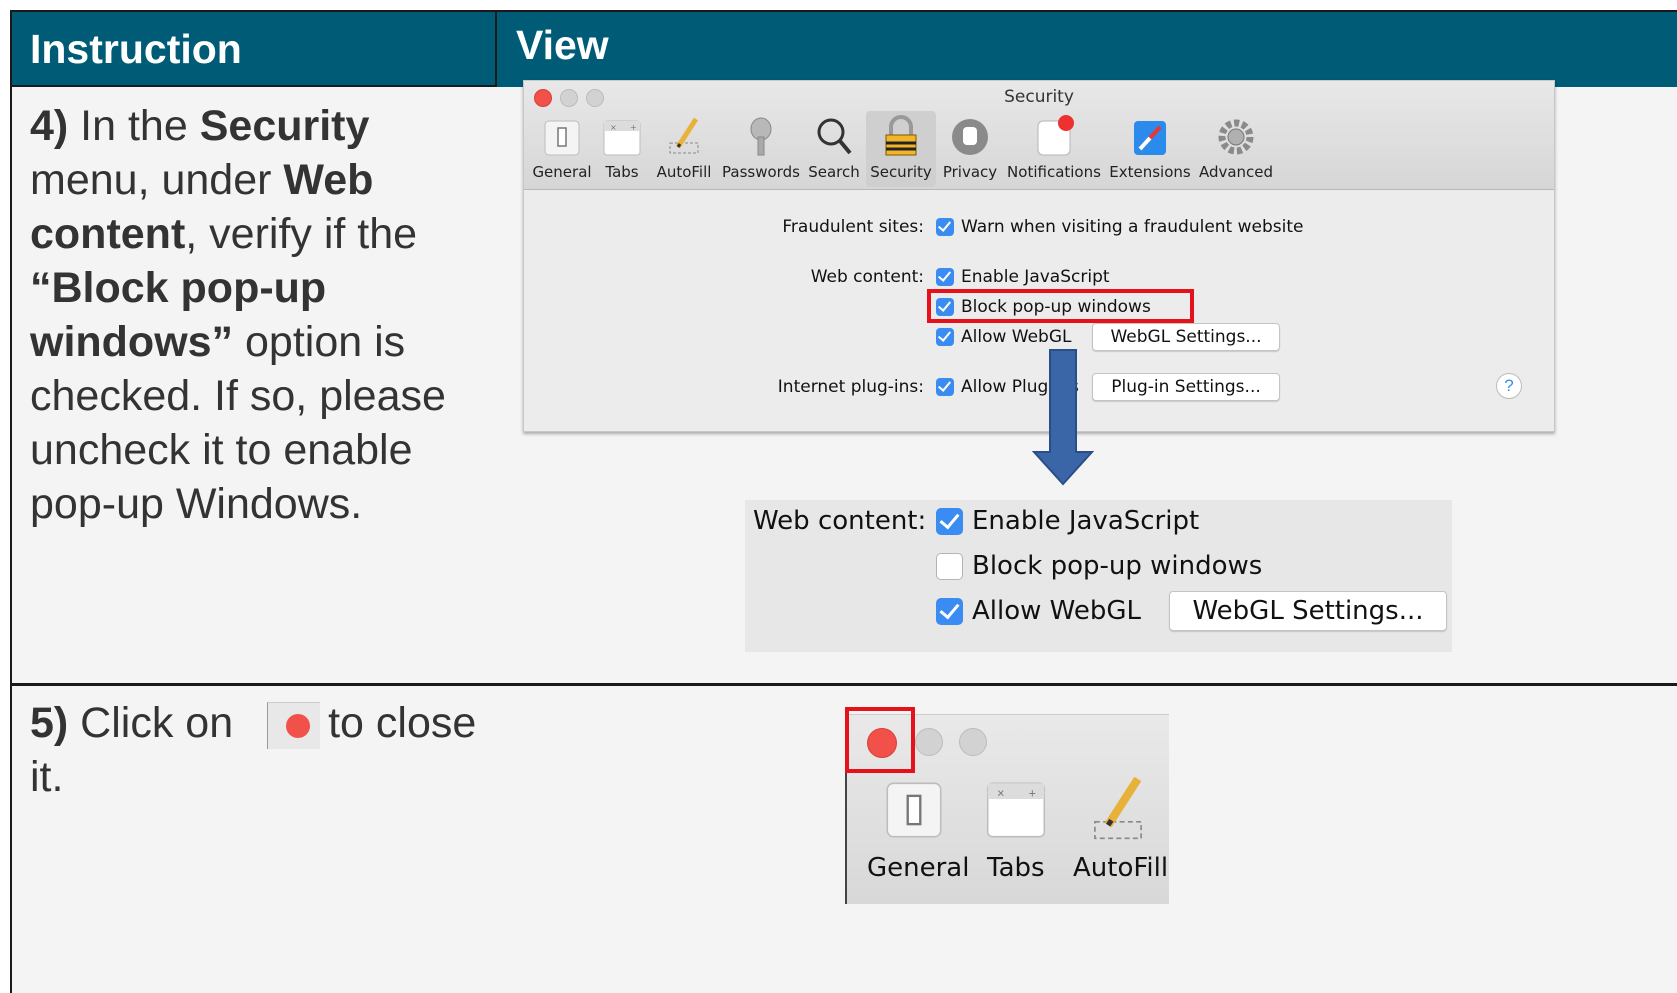 The image size is (1677, 993). Describe the element at coordinates (1117, 566) in the screenshot. I see `zoom-block-popups-label: Block pop-up windows` at that location.